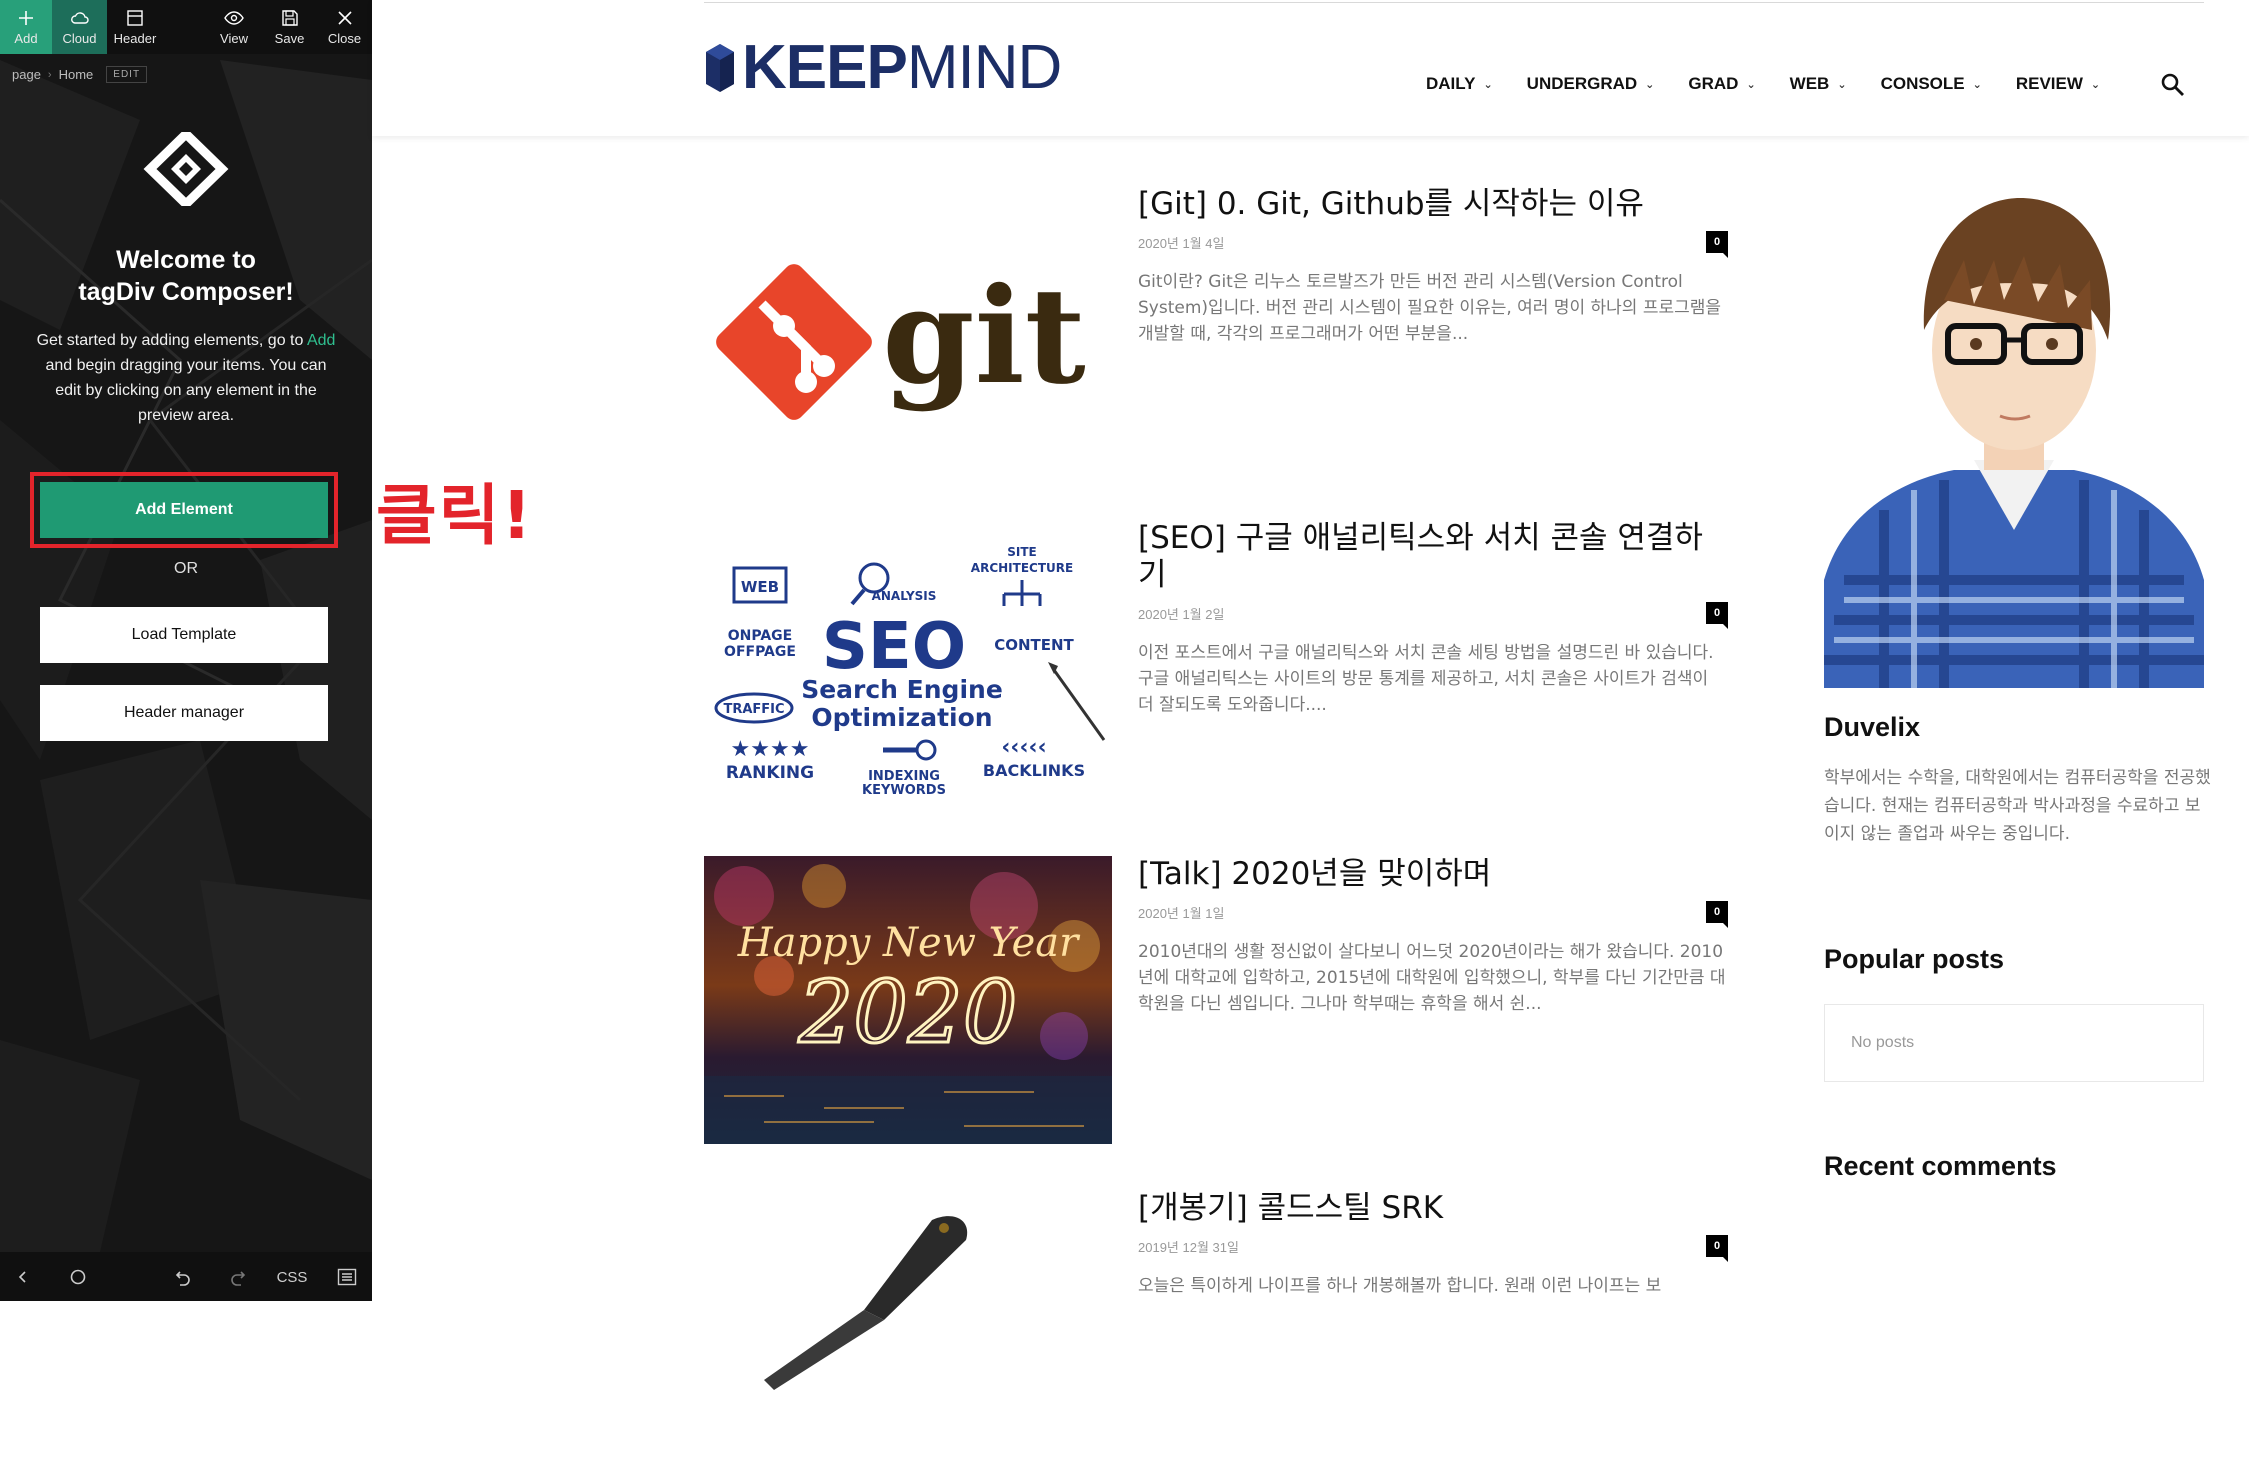 The width and height of the screenshot is (2249, 1478). What do you see at coordinates (23, 1277) in the screenshot?
I see `collapse-left-icon` at bounding box center [23, 1277].